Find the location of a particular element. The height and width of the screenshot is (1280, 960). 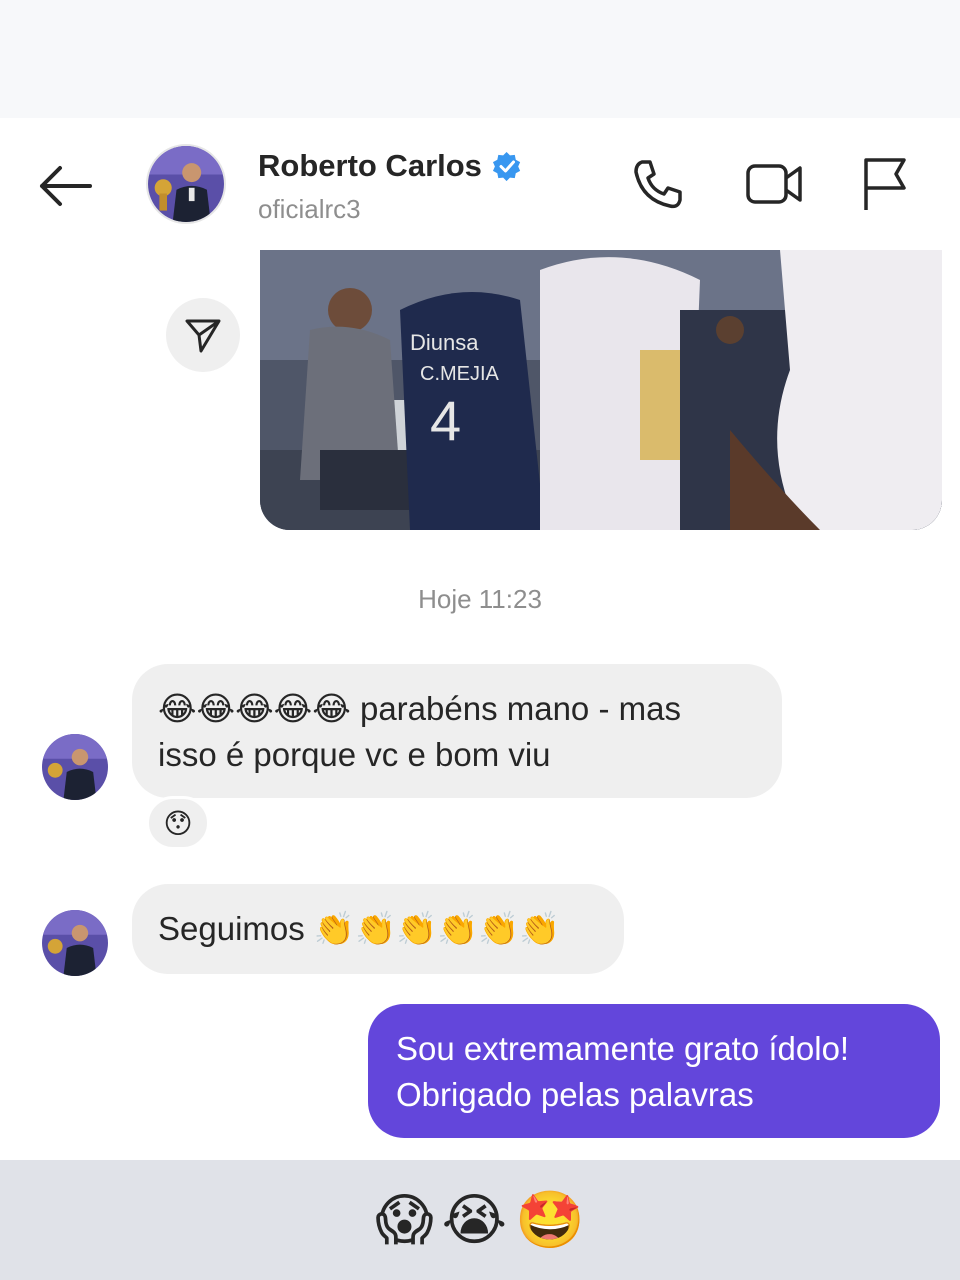

laughing-emoji-icon: 😂😂😂😂😂 is located at coordinates (254, 708).